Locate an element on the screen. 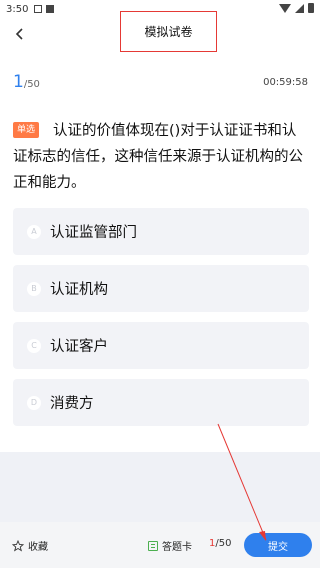 The image size is (320, 568). submit-button: 提交 is located at coordinates (278, 545).